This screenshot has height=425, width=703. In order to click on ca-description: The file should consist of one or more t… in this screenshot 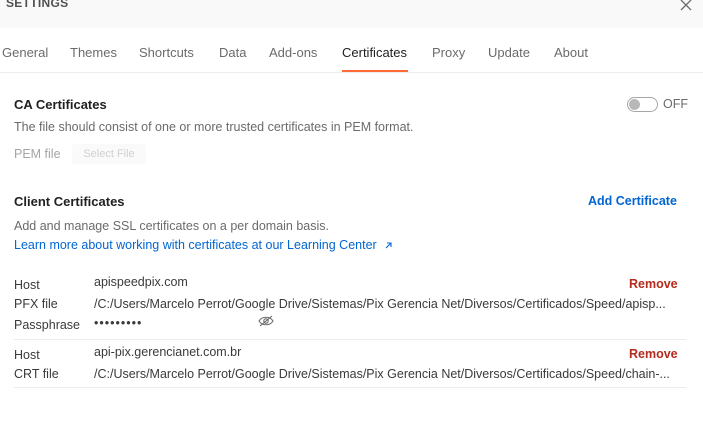, I will do `click(214, 127)`.